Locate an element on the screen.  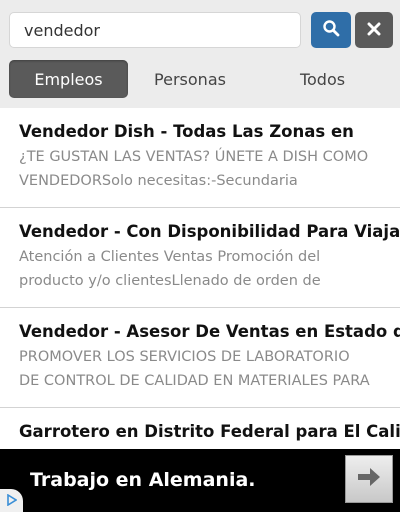
result-tabs: Empleos Personas Todos is located at coordinates (201, 79).